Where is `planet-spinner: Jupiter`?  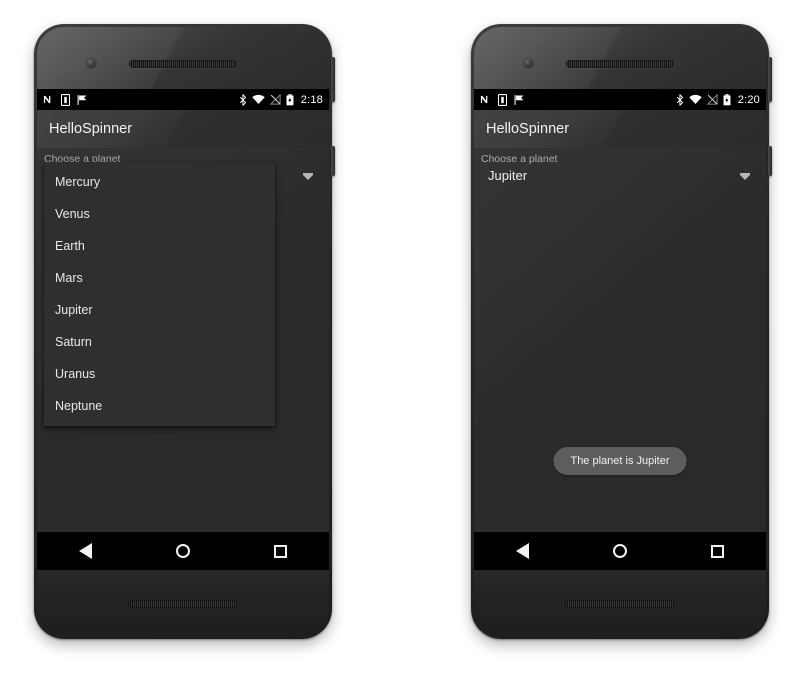
planet-spinner: Jupiter is located at coordinates (620, 178).